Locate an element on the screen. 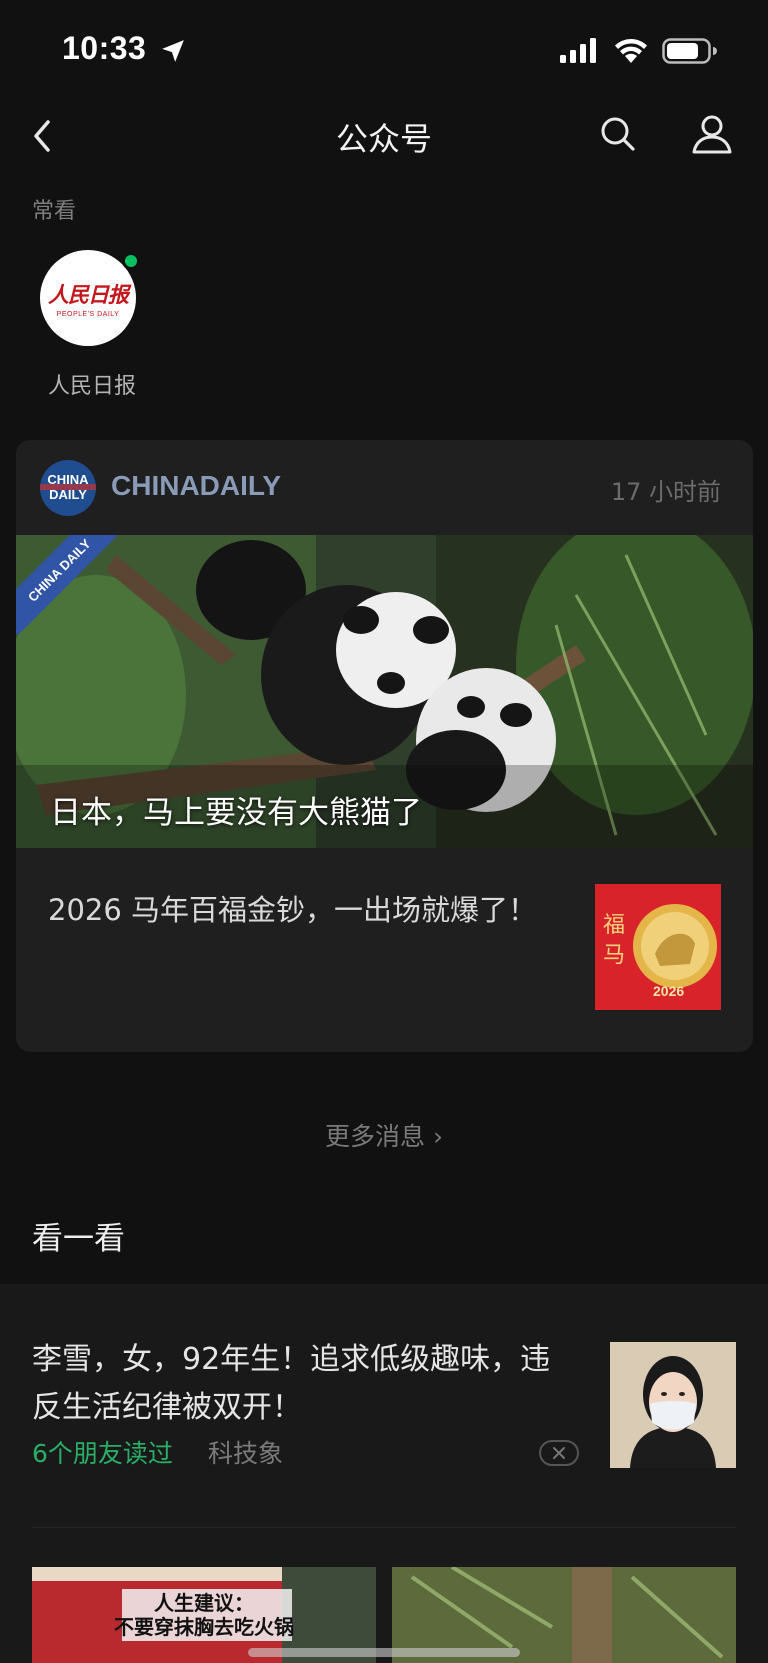 The height and width of the screenshot is (1663, 768). profile-icon is located at coordinates (712, 134).